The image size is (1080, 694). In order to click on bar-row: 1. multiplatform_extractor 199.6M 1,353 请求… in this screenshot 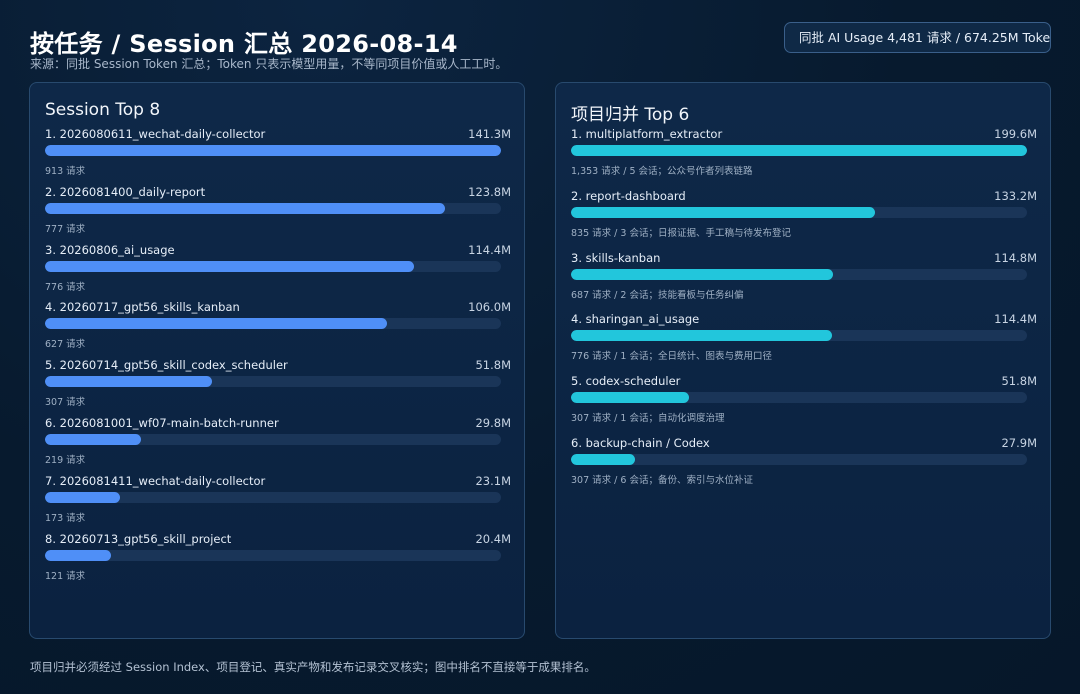, I will do `click(804, 158)`.